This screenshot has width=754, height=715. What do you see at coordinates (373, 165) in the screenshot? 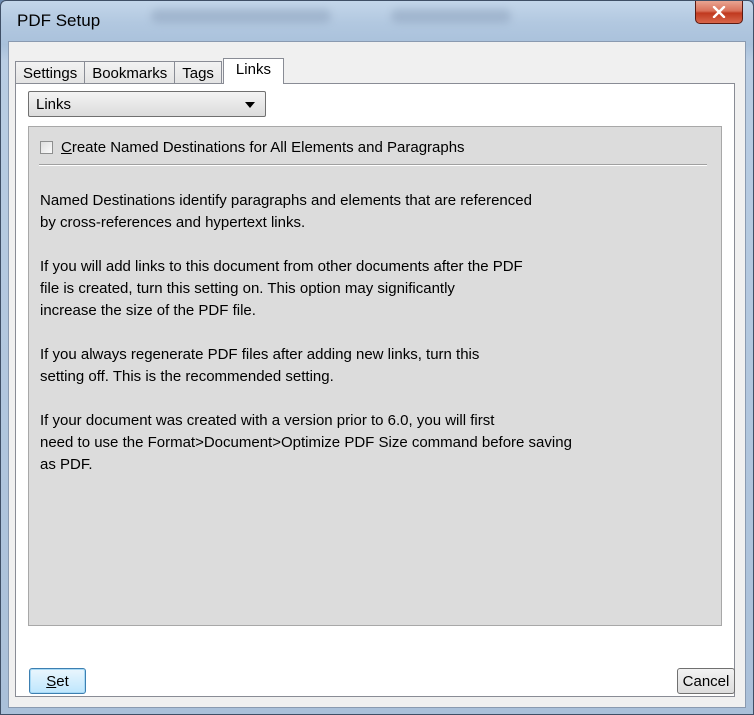
I see `divider` at bounding box center [373, 165].